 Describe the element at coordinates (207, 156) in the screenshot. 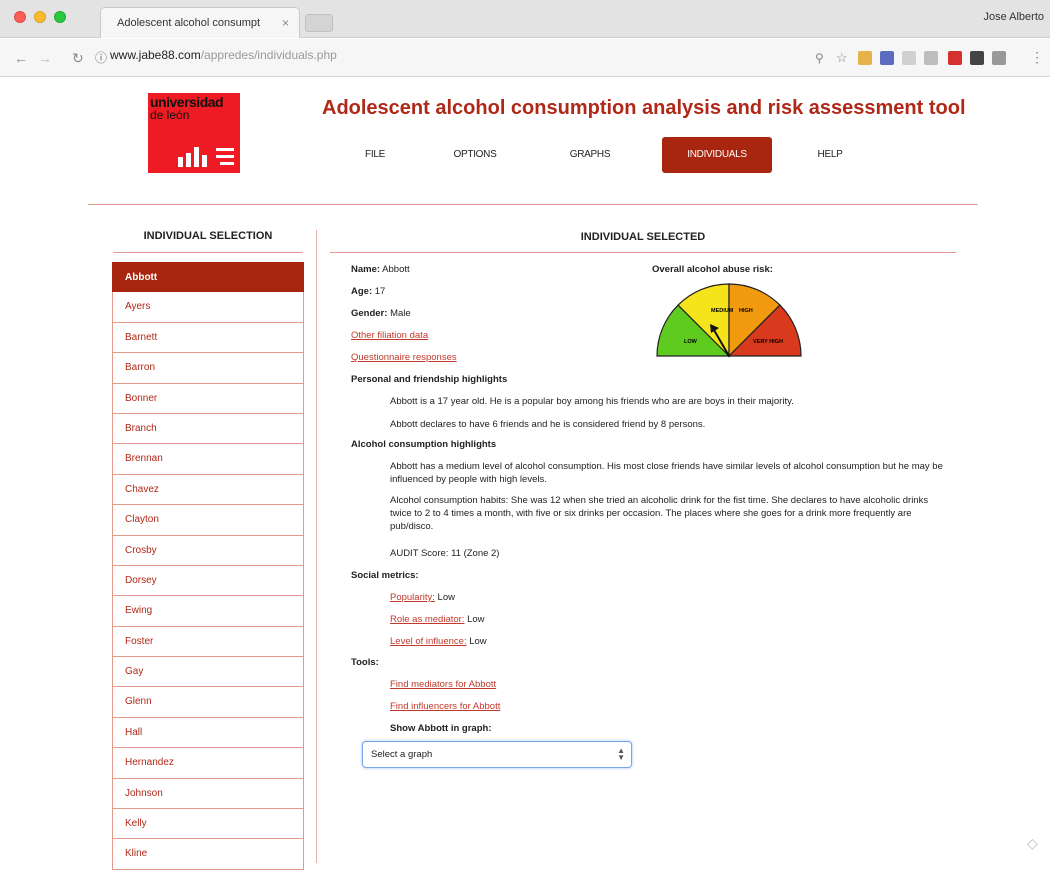

I see `logo-graphic` at that location.